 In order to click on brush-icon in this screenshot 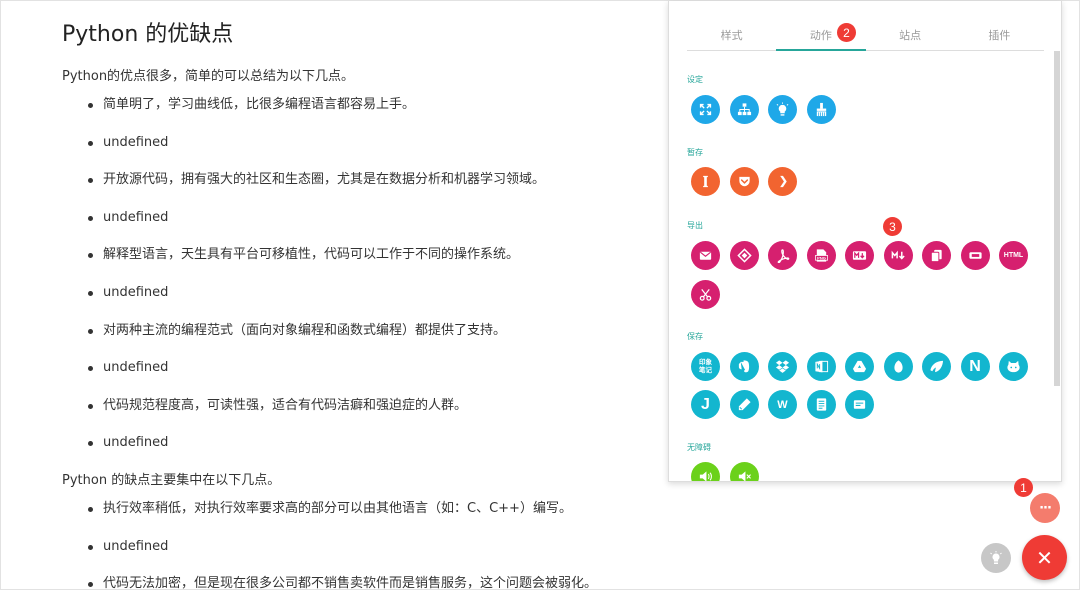, I will do `click(821, 109)`.